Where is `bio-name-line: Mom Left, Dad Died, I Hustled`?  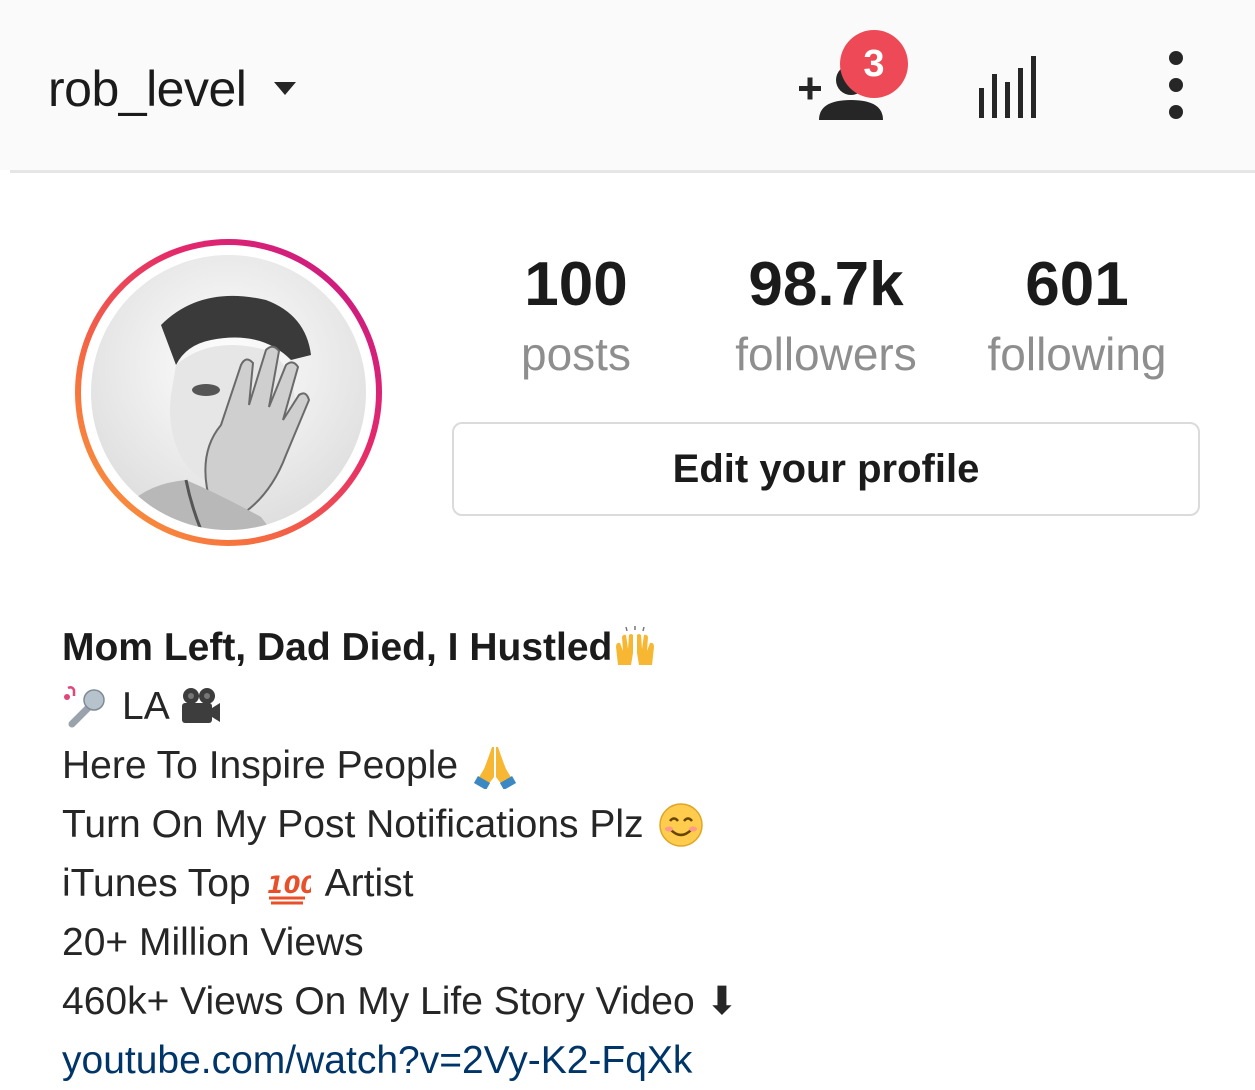 bio-name-line: Mom Left, Dad Died, I Hustled is located at coordinates (637, 647).